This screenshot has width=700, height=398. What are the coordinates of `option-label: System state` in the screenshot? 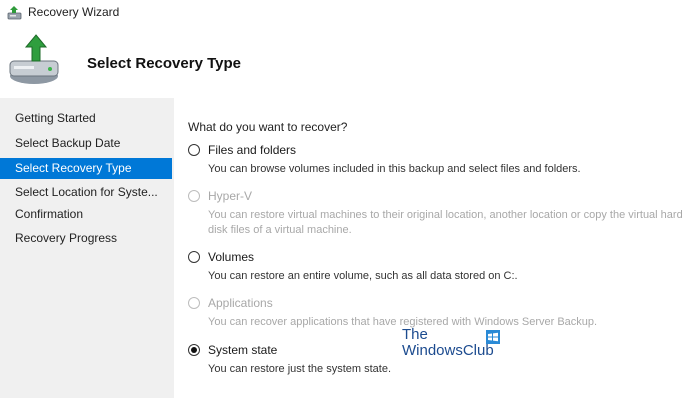 It's located at (243, 350).